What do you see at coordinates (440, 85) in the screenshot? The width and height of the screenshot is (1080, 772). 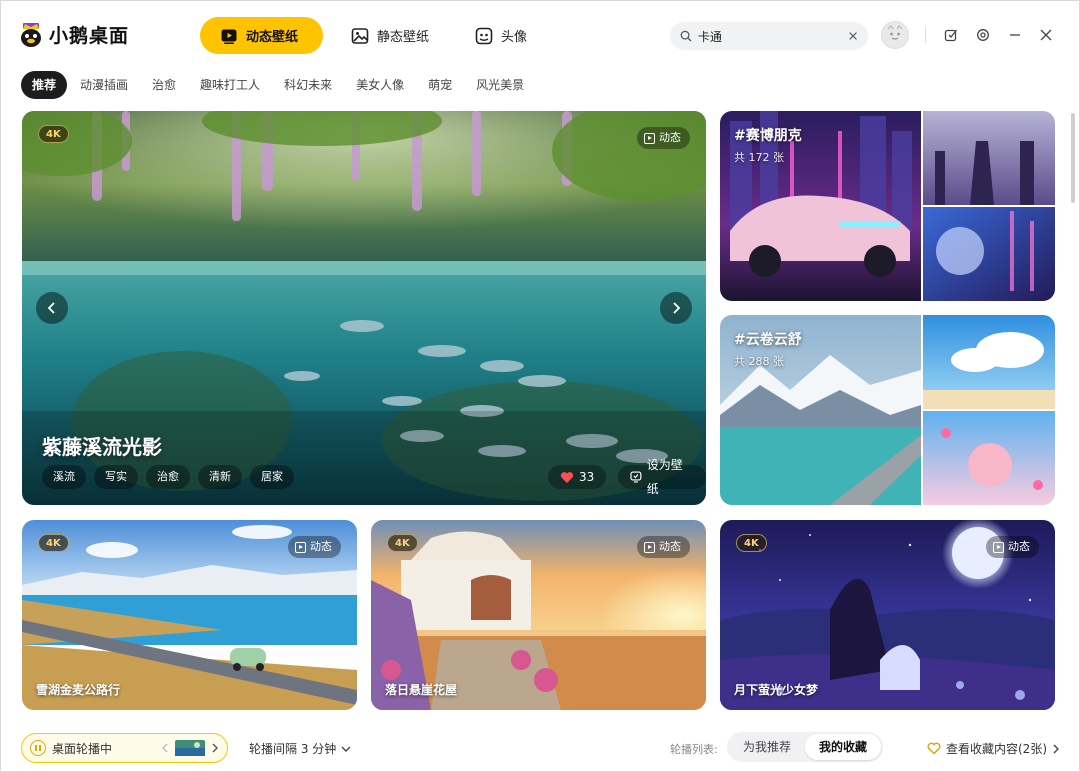 I see `category-pets: 萌宠` at bounding box center [440, 85].